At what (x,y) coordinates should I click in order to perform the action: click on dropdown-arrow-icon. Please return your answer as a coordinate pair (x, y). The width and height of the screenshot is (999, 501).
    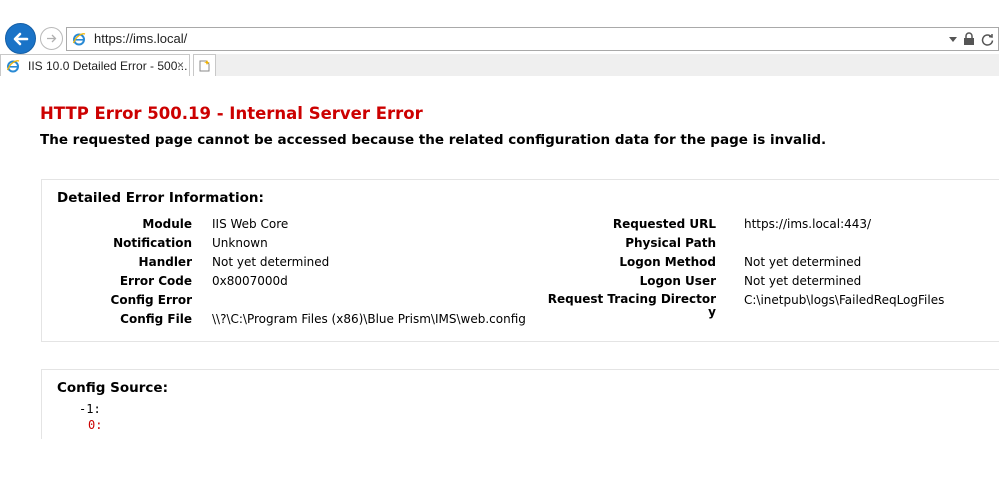
    Looking at the image, I should click on (953, 39).